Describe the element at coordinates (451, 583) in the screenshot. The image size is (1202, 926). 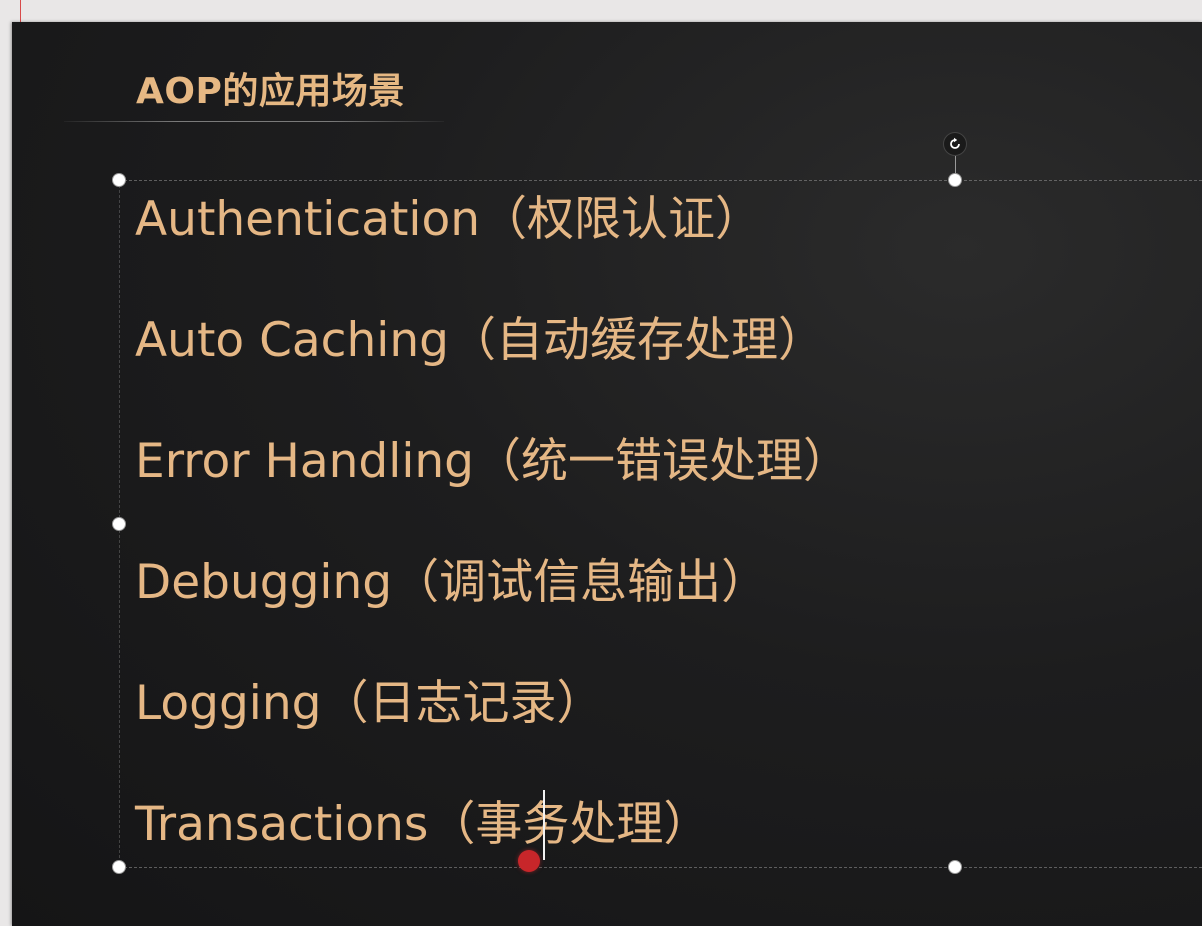
I see `list-item: Debugging（调试信息输出）` at that location.